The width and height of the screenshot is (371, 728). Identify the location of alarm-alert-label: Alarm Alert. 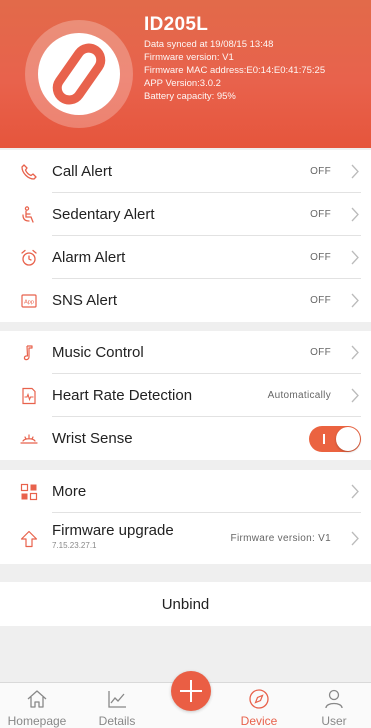
(89, 257).